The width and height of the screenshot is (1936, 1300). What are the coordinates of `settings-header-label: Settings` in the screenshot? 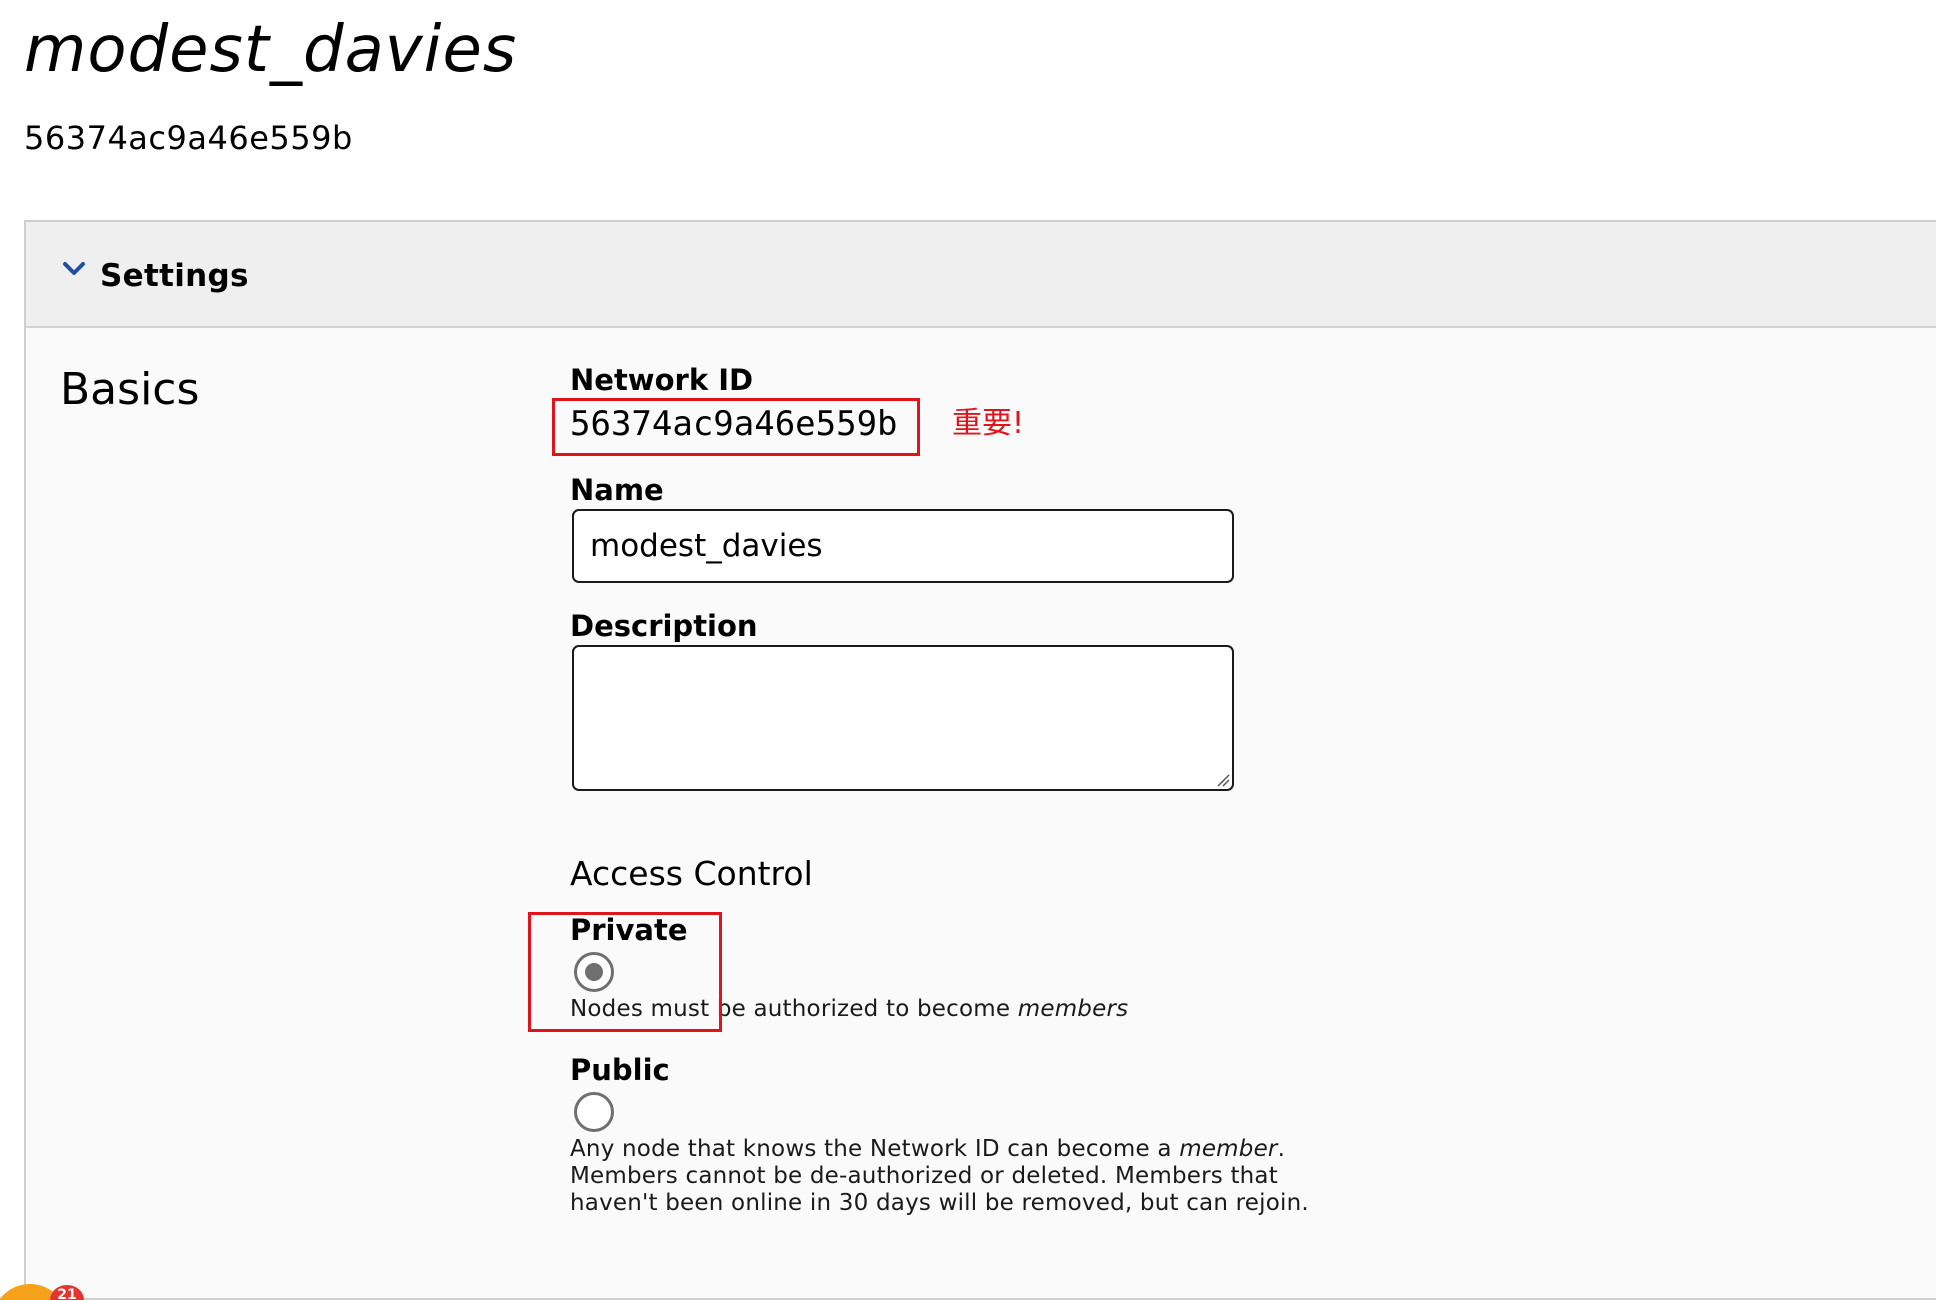 It's located at (174, 276).